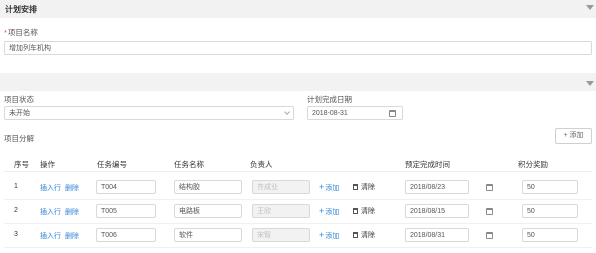 This screenshot has width=596, height=253. I want to click on project-name-label: *项目名称, so click(21, 32).